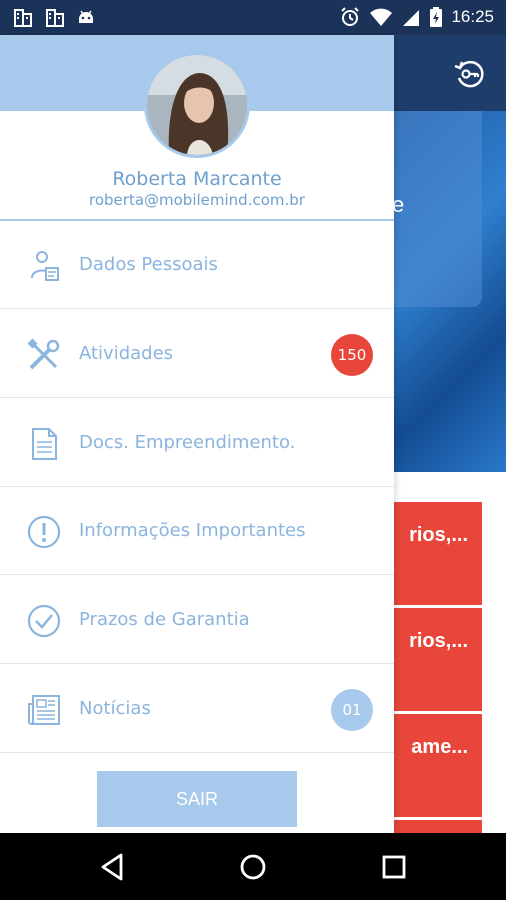 Image resolution: width=506 pixels, height=900 pixels. Describe the element at coordinates (164, 619) in the screenshot. I see `menu-item-label: Prazos de Garantia` at that location.